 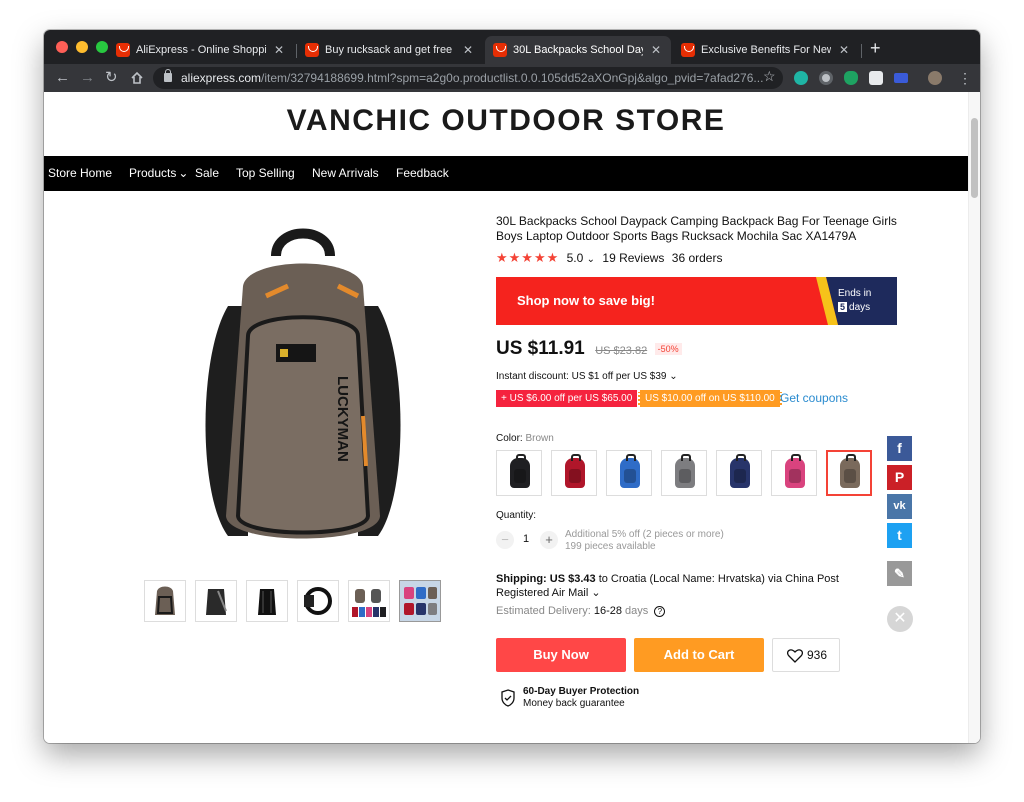 I want to click on facebook-icon: f, so click(x=899, y=448).